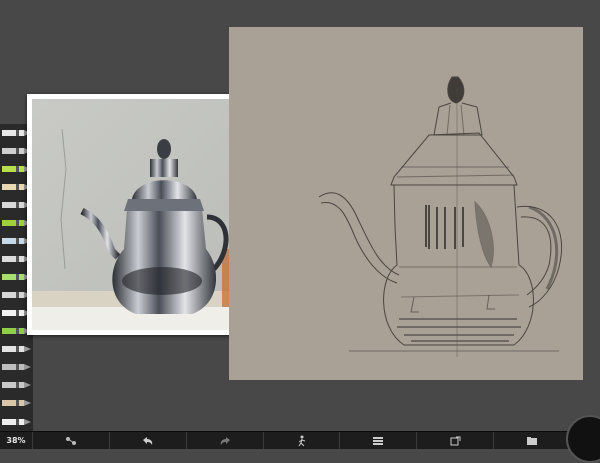 This screenshot has height=463, width=600. I want to click on gallery-button, so click(531, 440).